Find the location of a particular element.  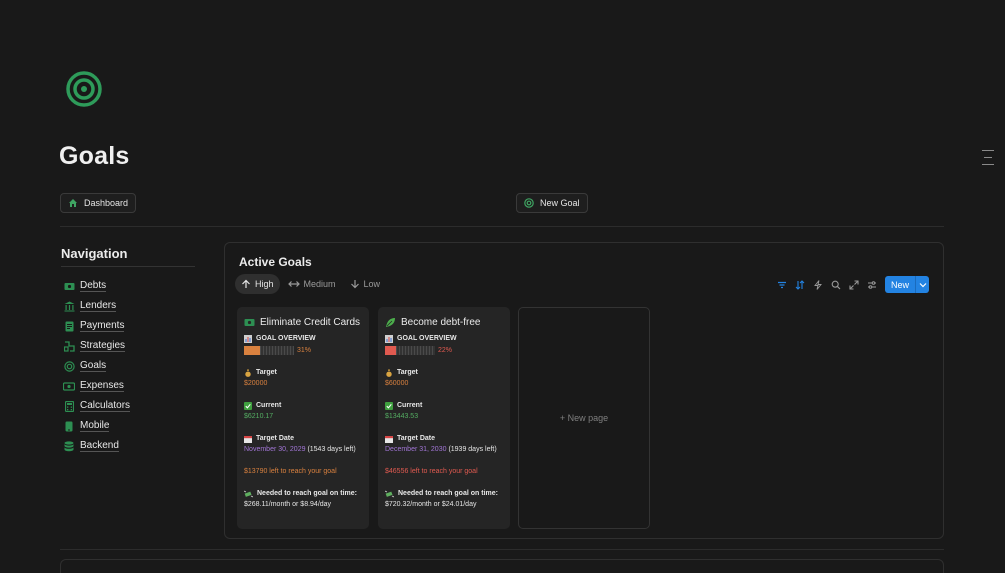

nav-item-strategies: Strategies is located at coordinates (128, 346).